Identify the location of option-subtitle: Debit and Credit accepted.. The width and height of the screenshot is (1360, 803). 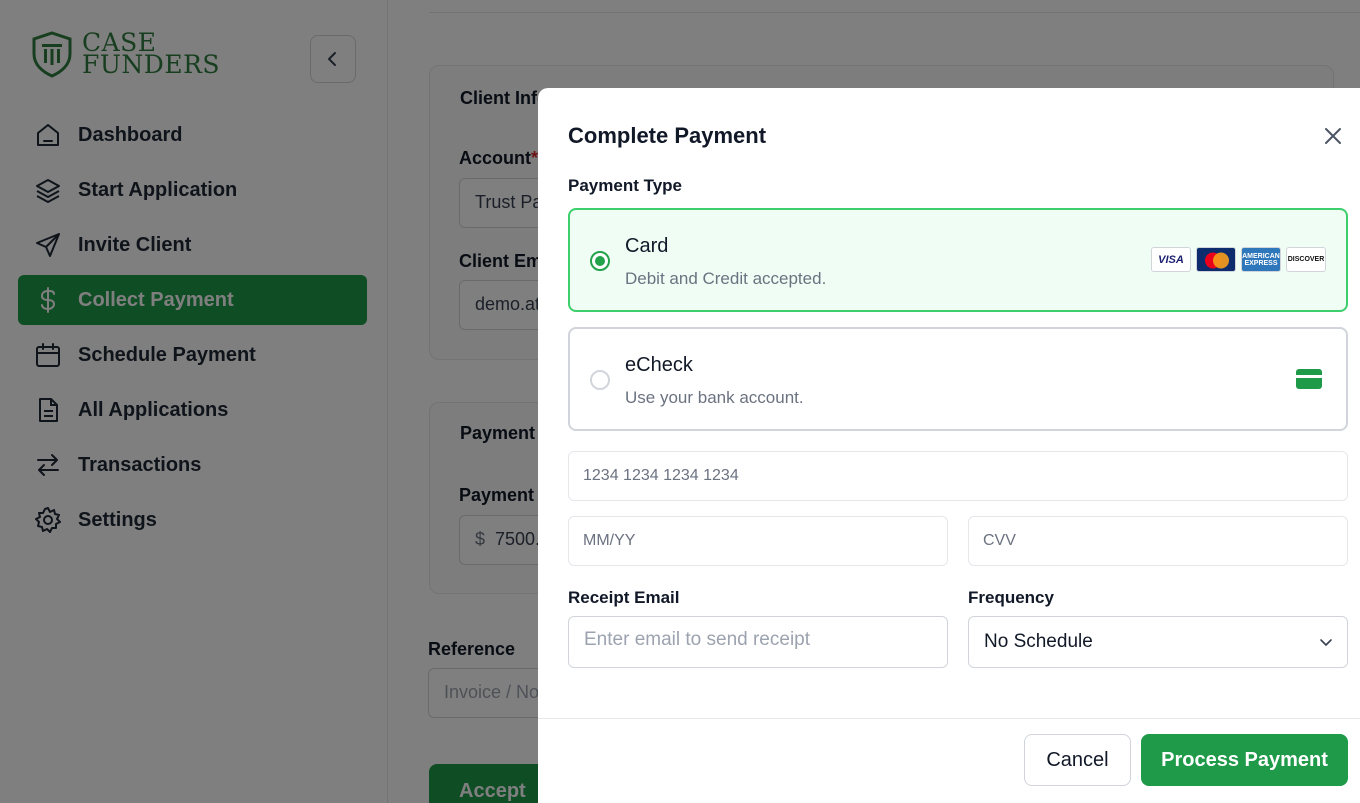
(726, 278).